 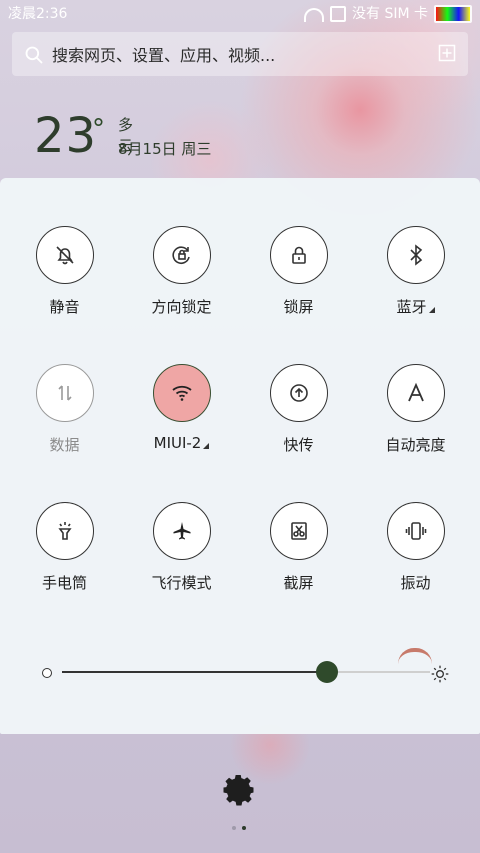 What do you see at coordinates (326, 672) in the screenshot?
I see `brightness-thumb` at bounding box center [326, 672].